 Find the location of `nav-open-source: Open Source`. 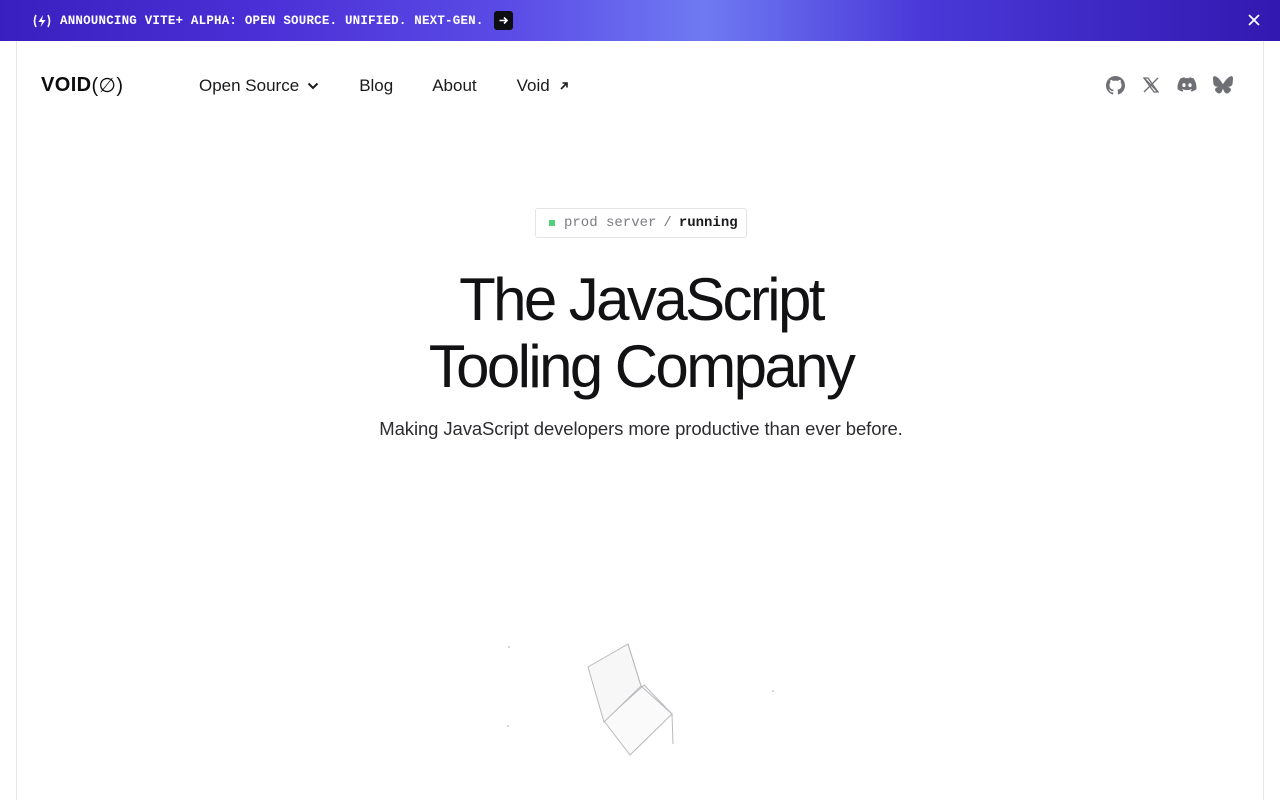

nav-open-source: Open Source is located at coordinates (259, 86).